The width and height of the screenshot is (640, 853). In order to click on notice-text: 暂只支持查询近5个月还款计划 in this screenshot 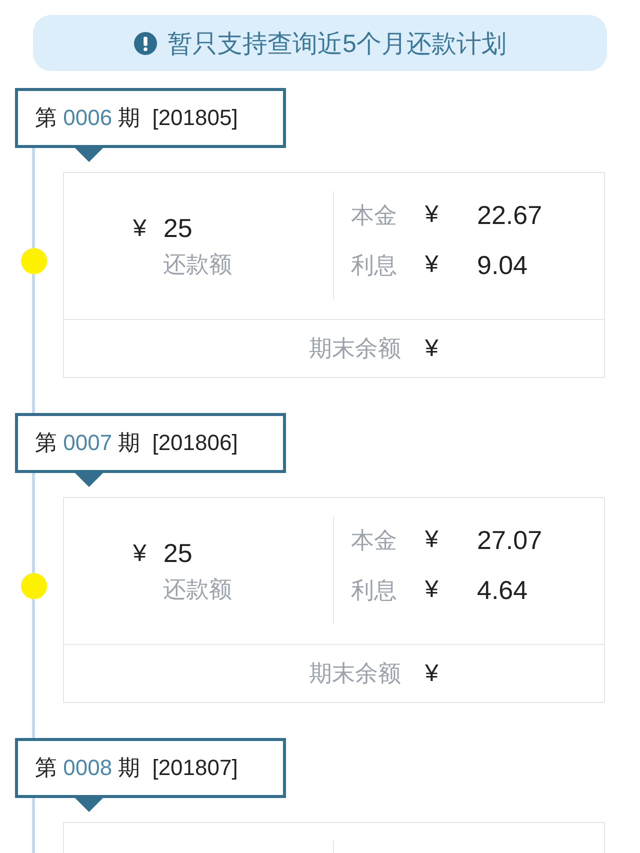, I will do `click(337, 44)`.